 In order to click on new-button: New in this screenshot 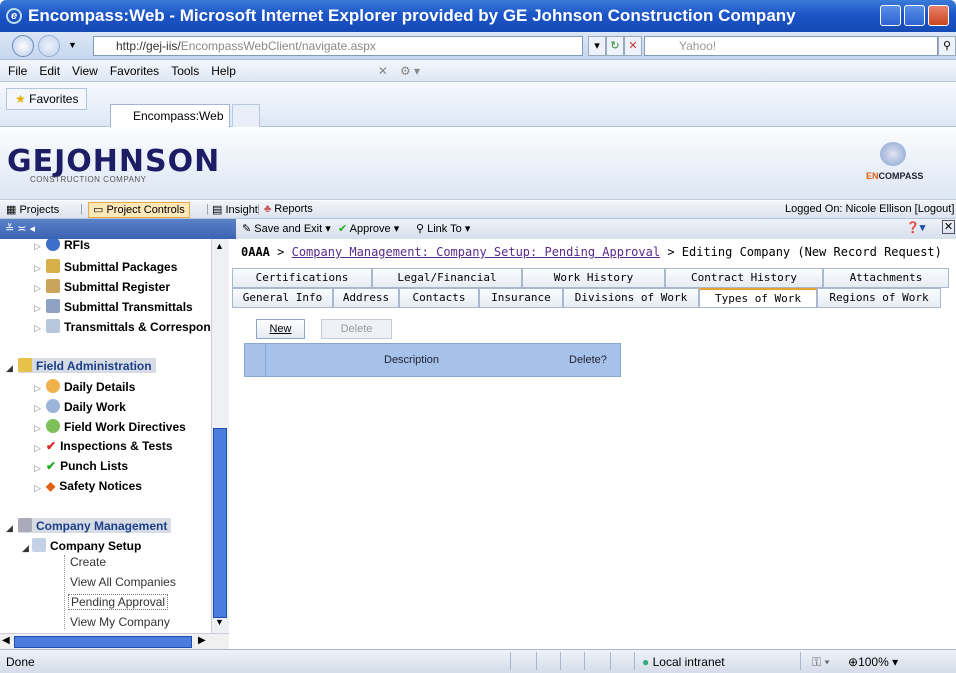, I will do `click(280, 329)`.